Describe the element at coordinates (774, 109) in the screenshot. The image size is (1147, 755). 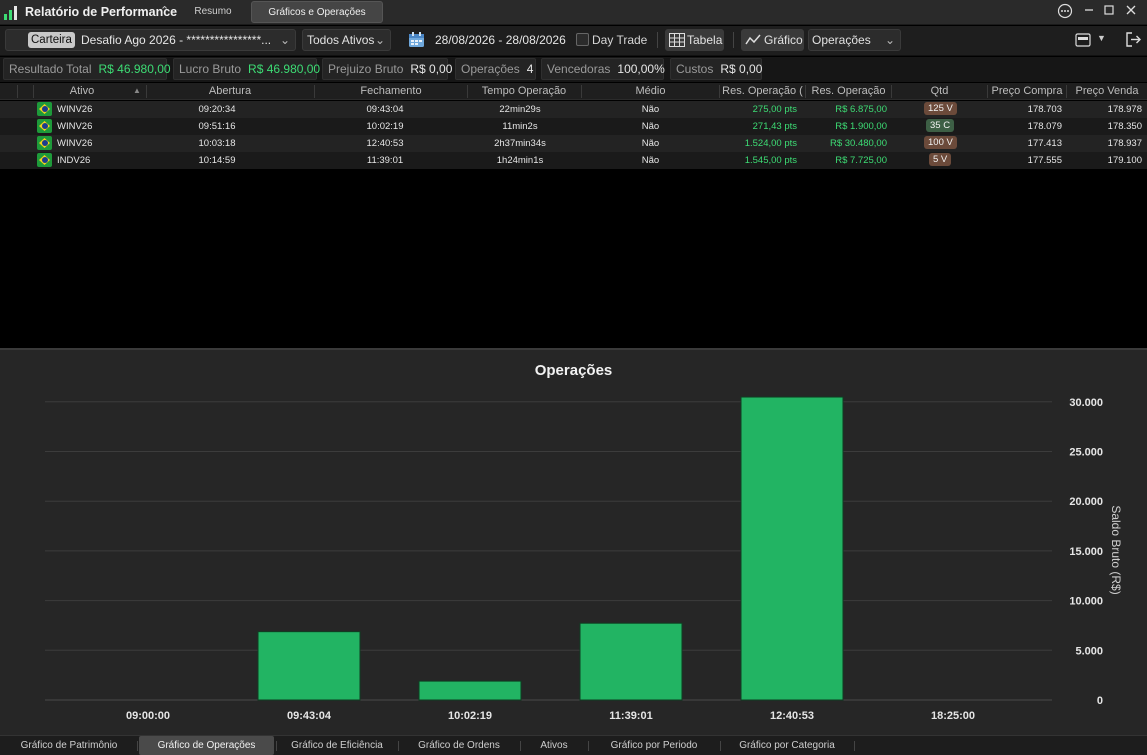
I see `cell-res-pts: 275,00 pts` at that location.